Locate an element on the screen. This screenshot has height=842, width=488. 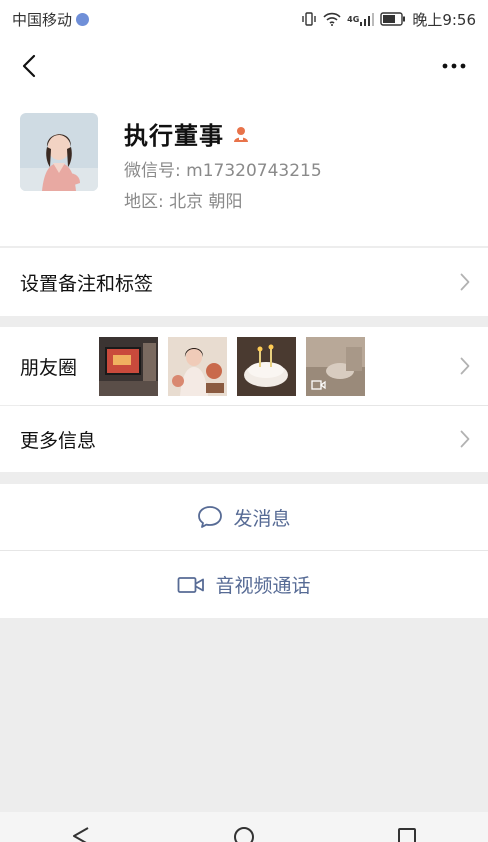
remark-tags-row: 设置备注和标签 is located at coordinates (244, 282).